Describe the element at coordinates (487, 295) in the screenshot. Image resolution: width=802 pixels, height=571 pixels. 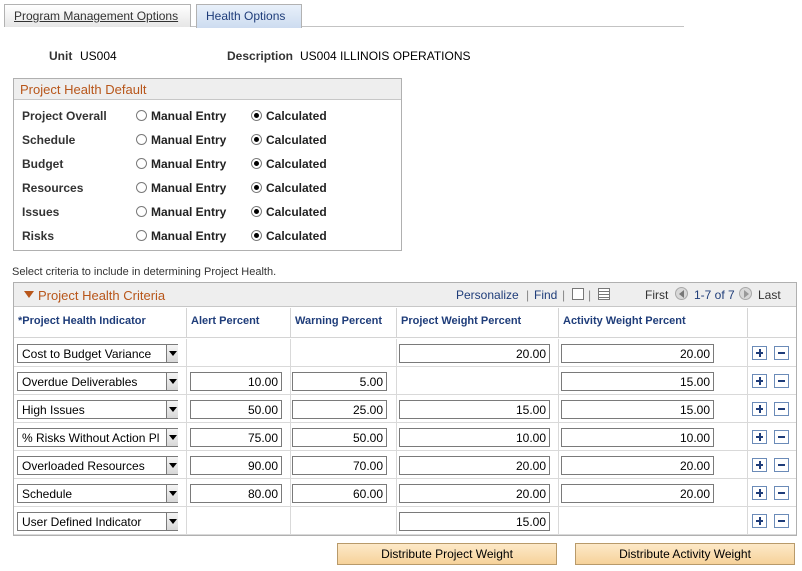
I see `personalize-link: Personalize` at that location.